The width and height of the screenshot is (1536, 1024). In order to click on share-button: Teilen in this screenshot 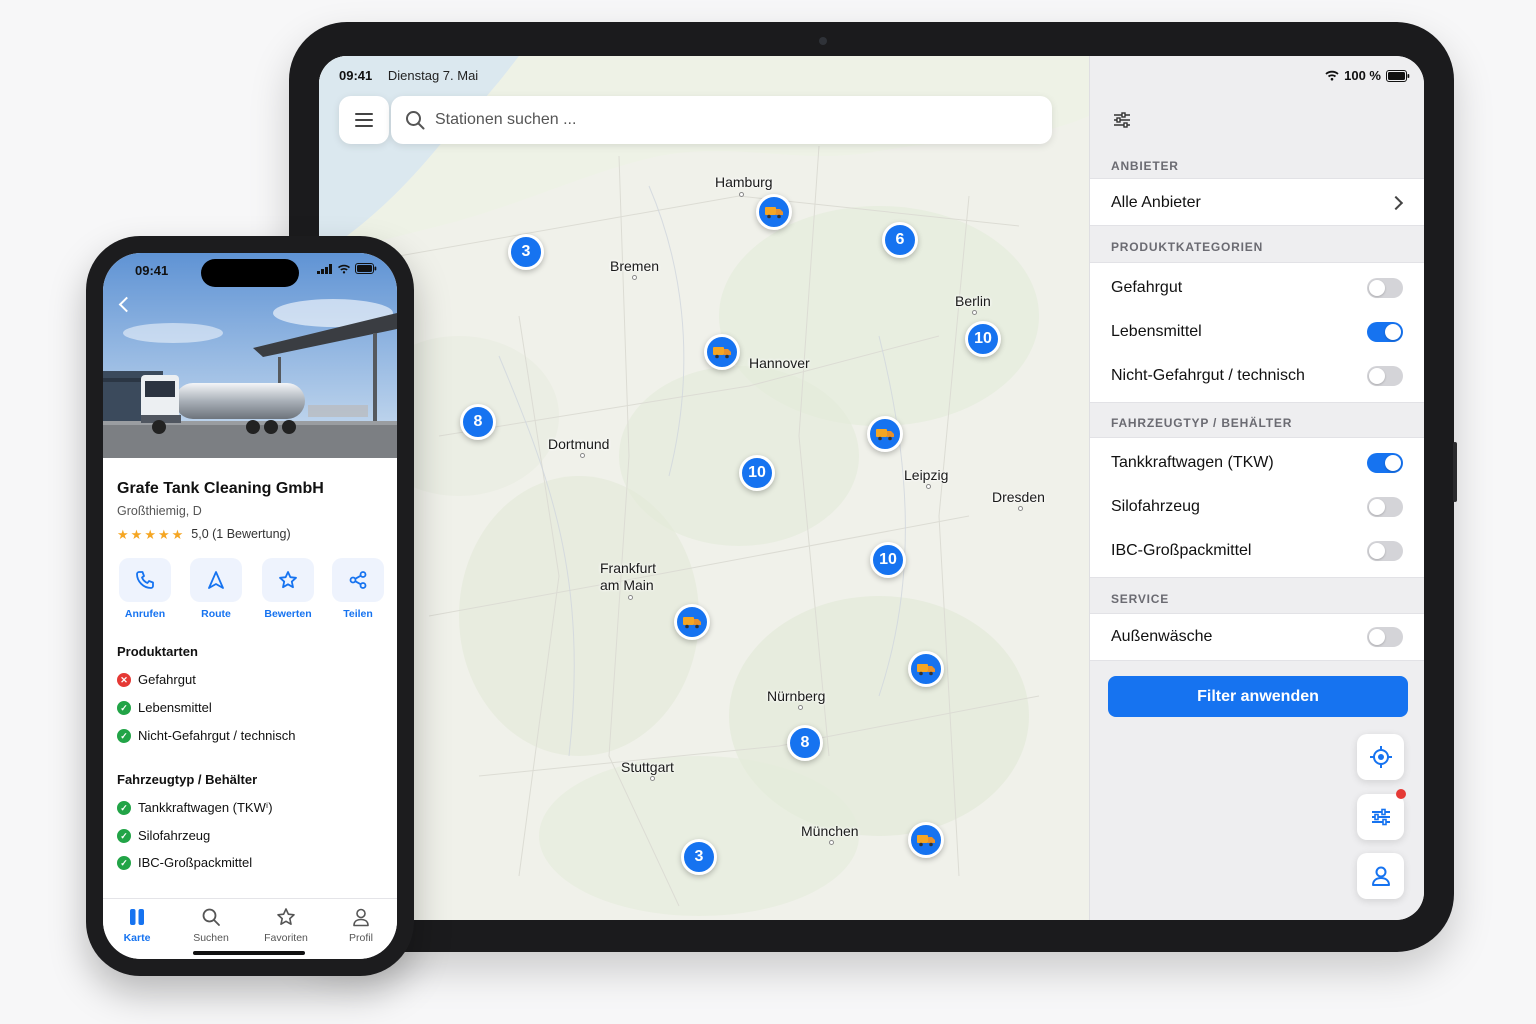, I will do `click(358, 589)`.